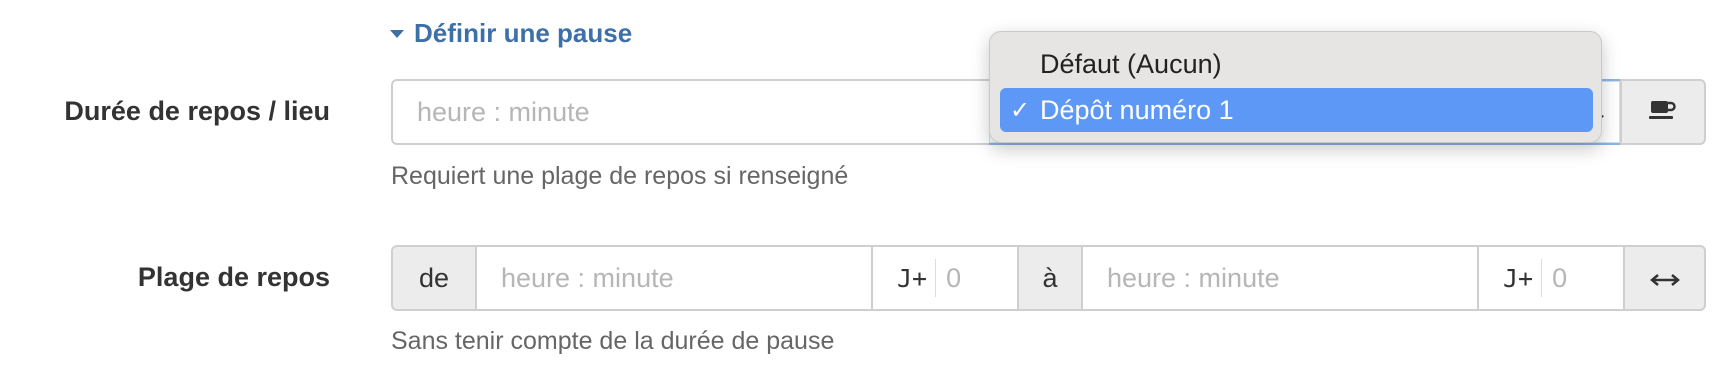 The image size is (1728, 376). I want to click on coffee-break-button, so click(1663, 112).